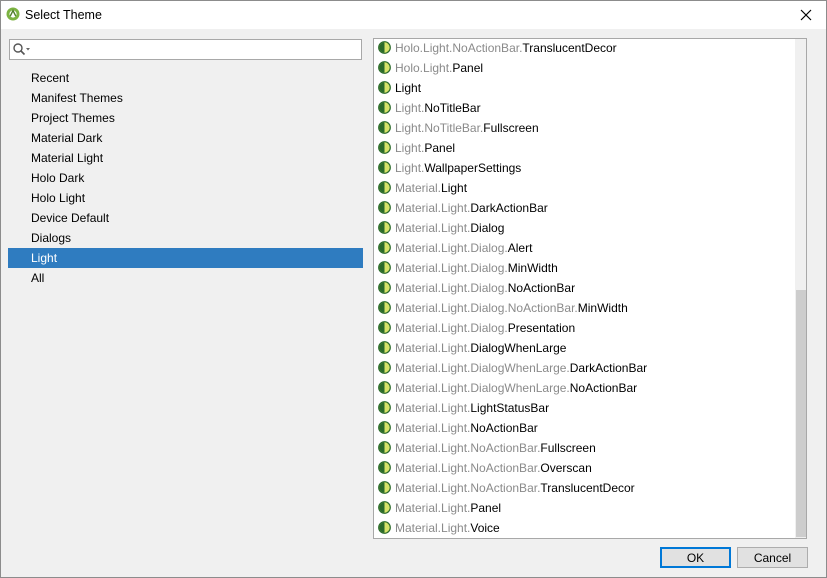 Image resolution: width=827 pixels, height=578 pixels. I want to click on category-item-material-light: Material Light, so click(185, 158).